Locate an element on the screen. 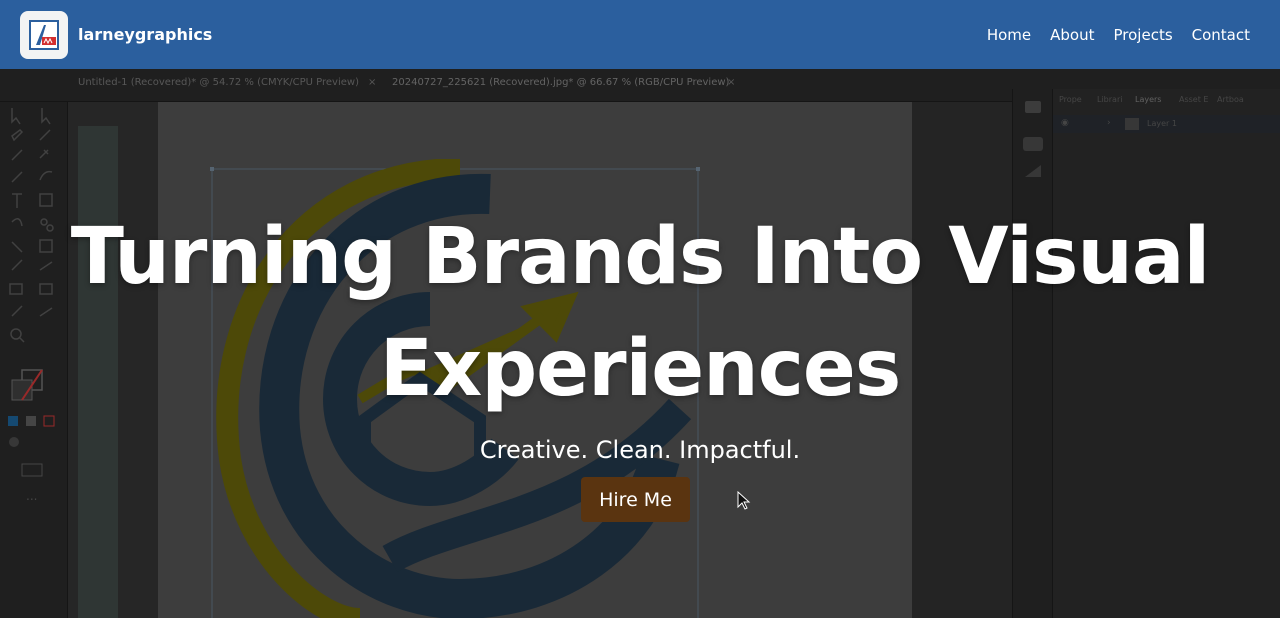  nav-about-link: About is located at coordinates (1072, 35).